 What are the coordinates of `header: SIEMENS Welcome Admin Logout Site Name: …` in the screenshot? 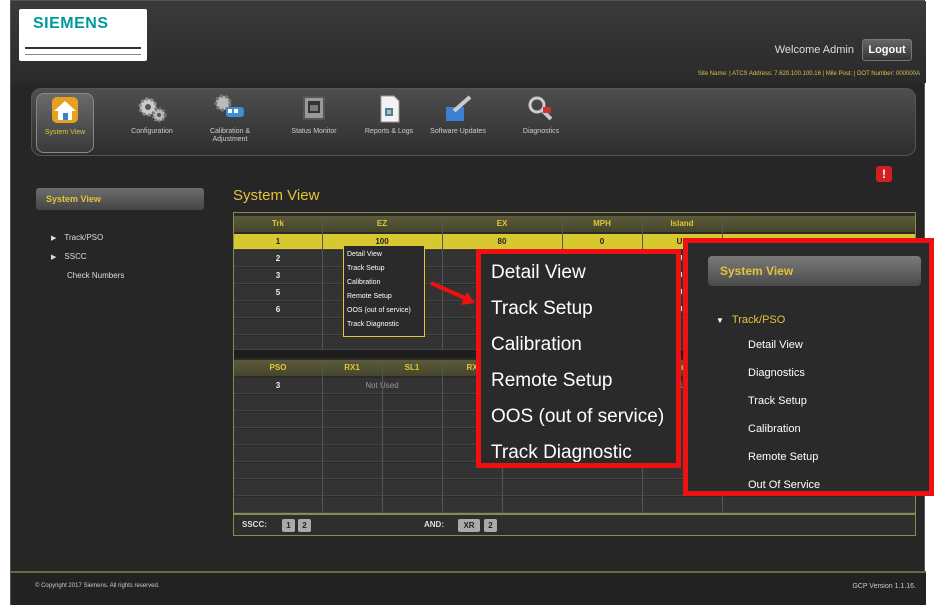 It's located at (468, 42).